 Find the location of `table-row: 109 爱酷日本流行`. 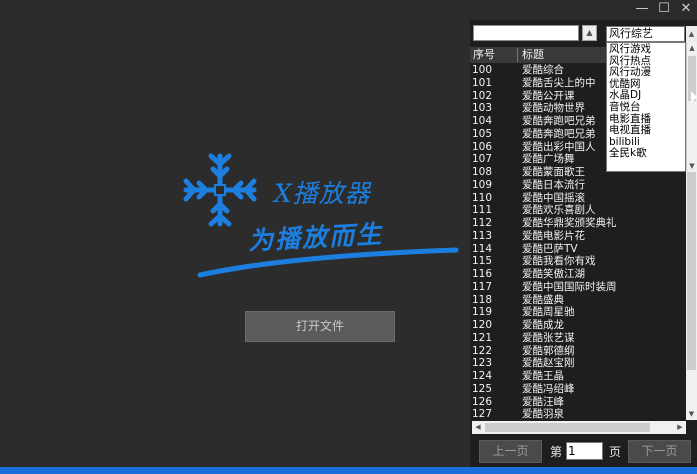

table-row: 109 爱酷日本流行 is located at coordinates (579, 185).